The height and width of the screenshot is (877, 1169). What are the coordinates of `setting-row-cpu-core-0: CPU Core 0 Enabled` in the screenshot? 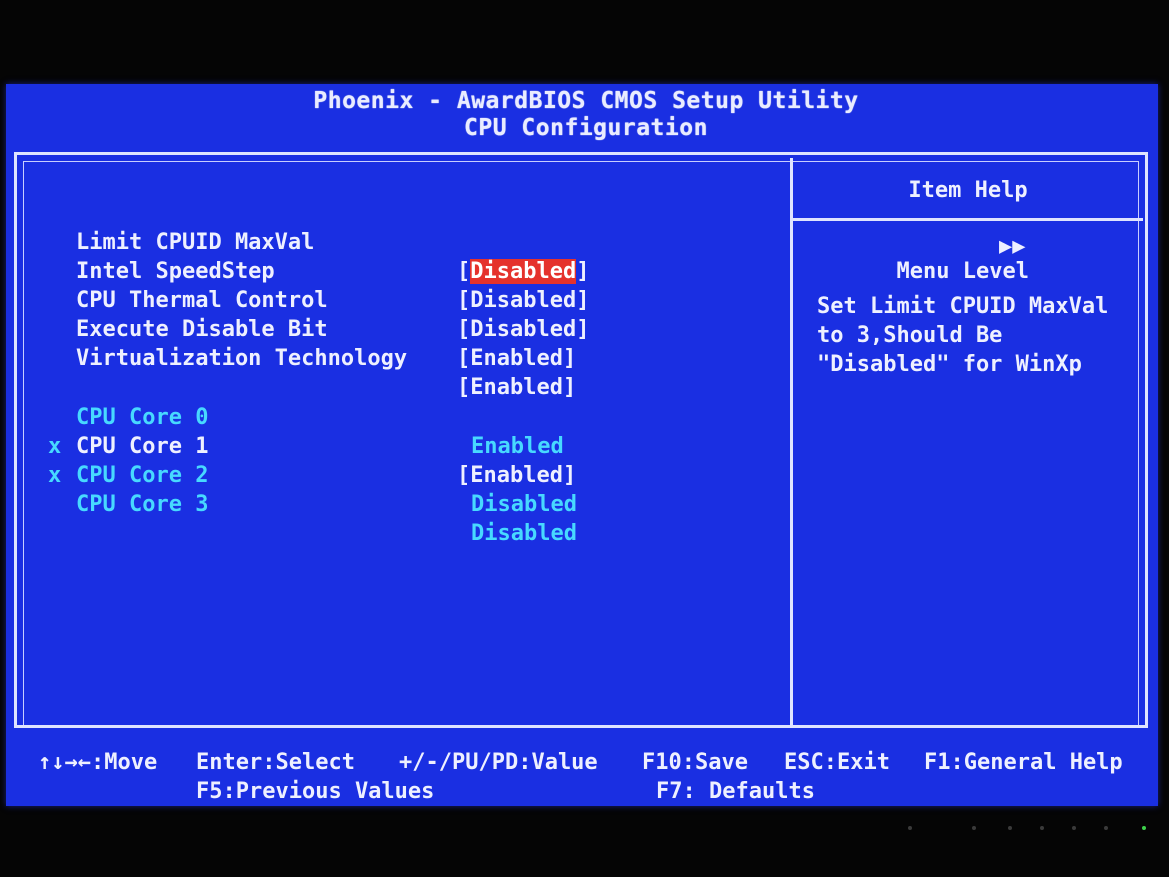 It's located at (398, 402).